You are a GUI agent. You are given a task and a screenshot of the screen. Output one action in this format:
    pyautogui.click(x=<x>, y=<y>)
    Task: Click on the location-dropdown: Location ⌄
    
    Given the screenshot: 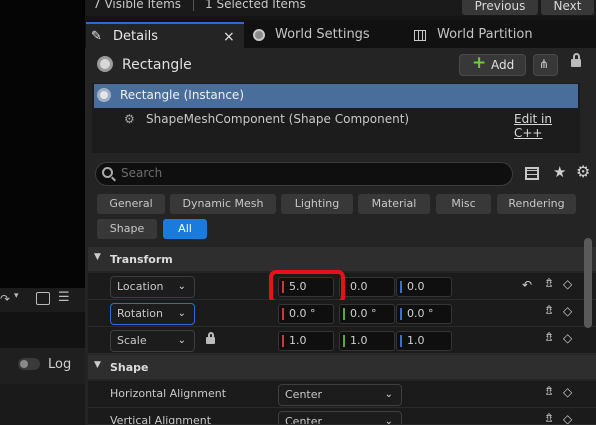 What is the action you would take?
    pyautogui.click(x=152, y=287)
    